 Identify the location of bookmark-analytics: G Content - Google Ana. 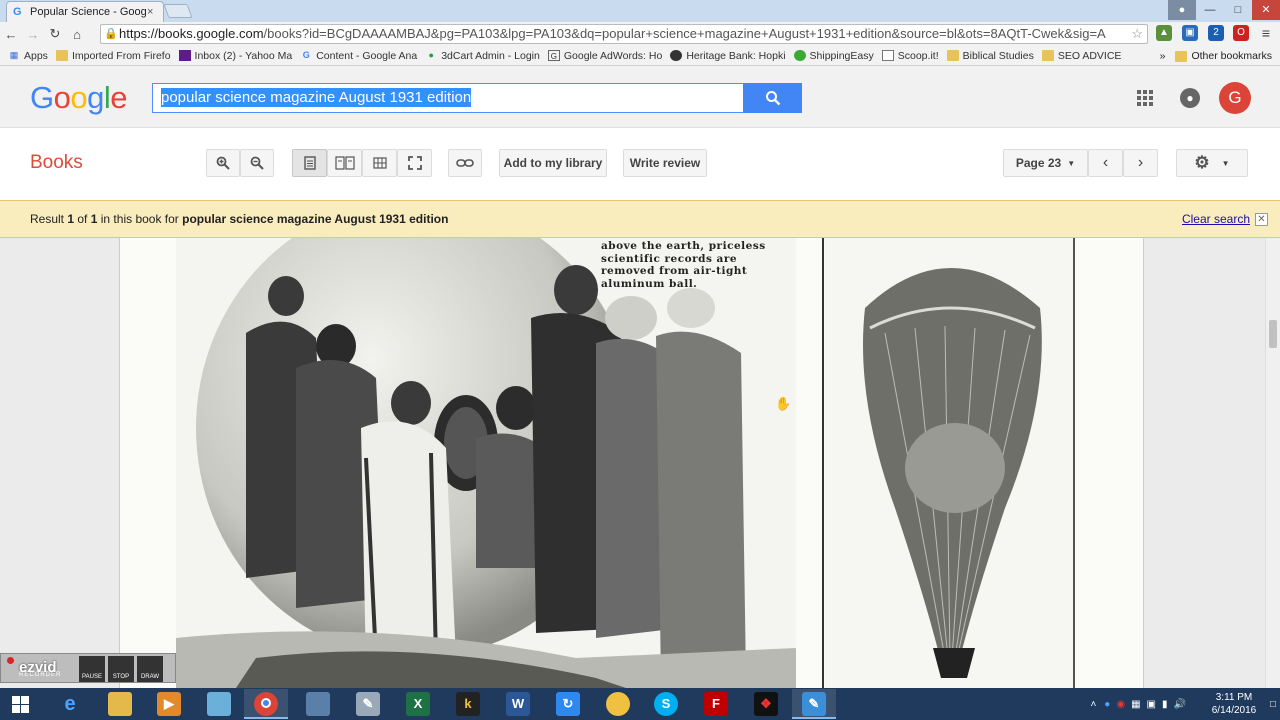
(359, 56).